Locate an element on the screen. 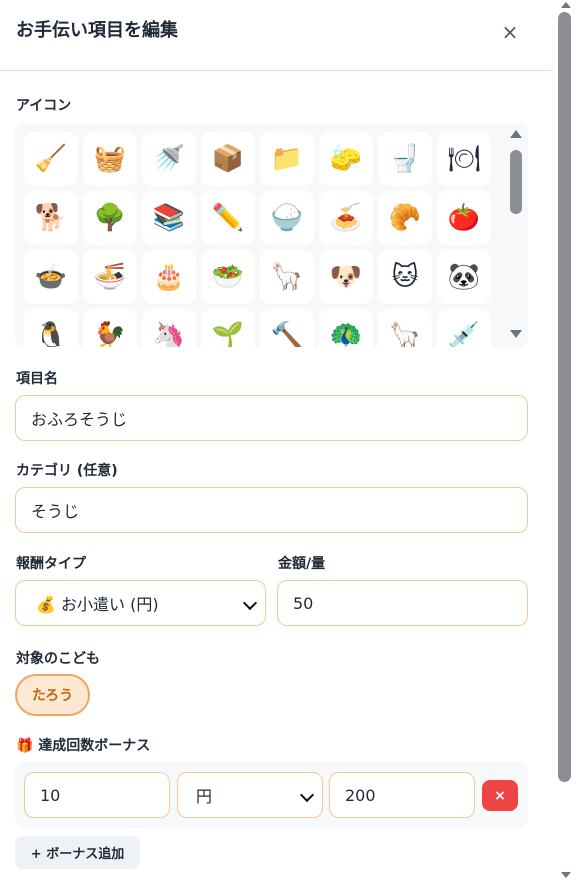 The width and height of the screenshot is (576, 882). amount-label: 金額/量 is located at coordinates (302, 564).